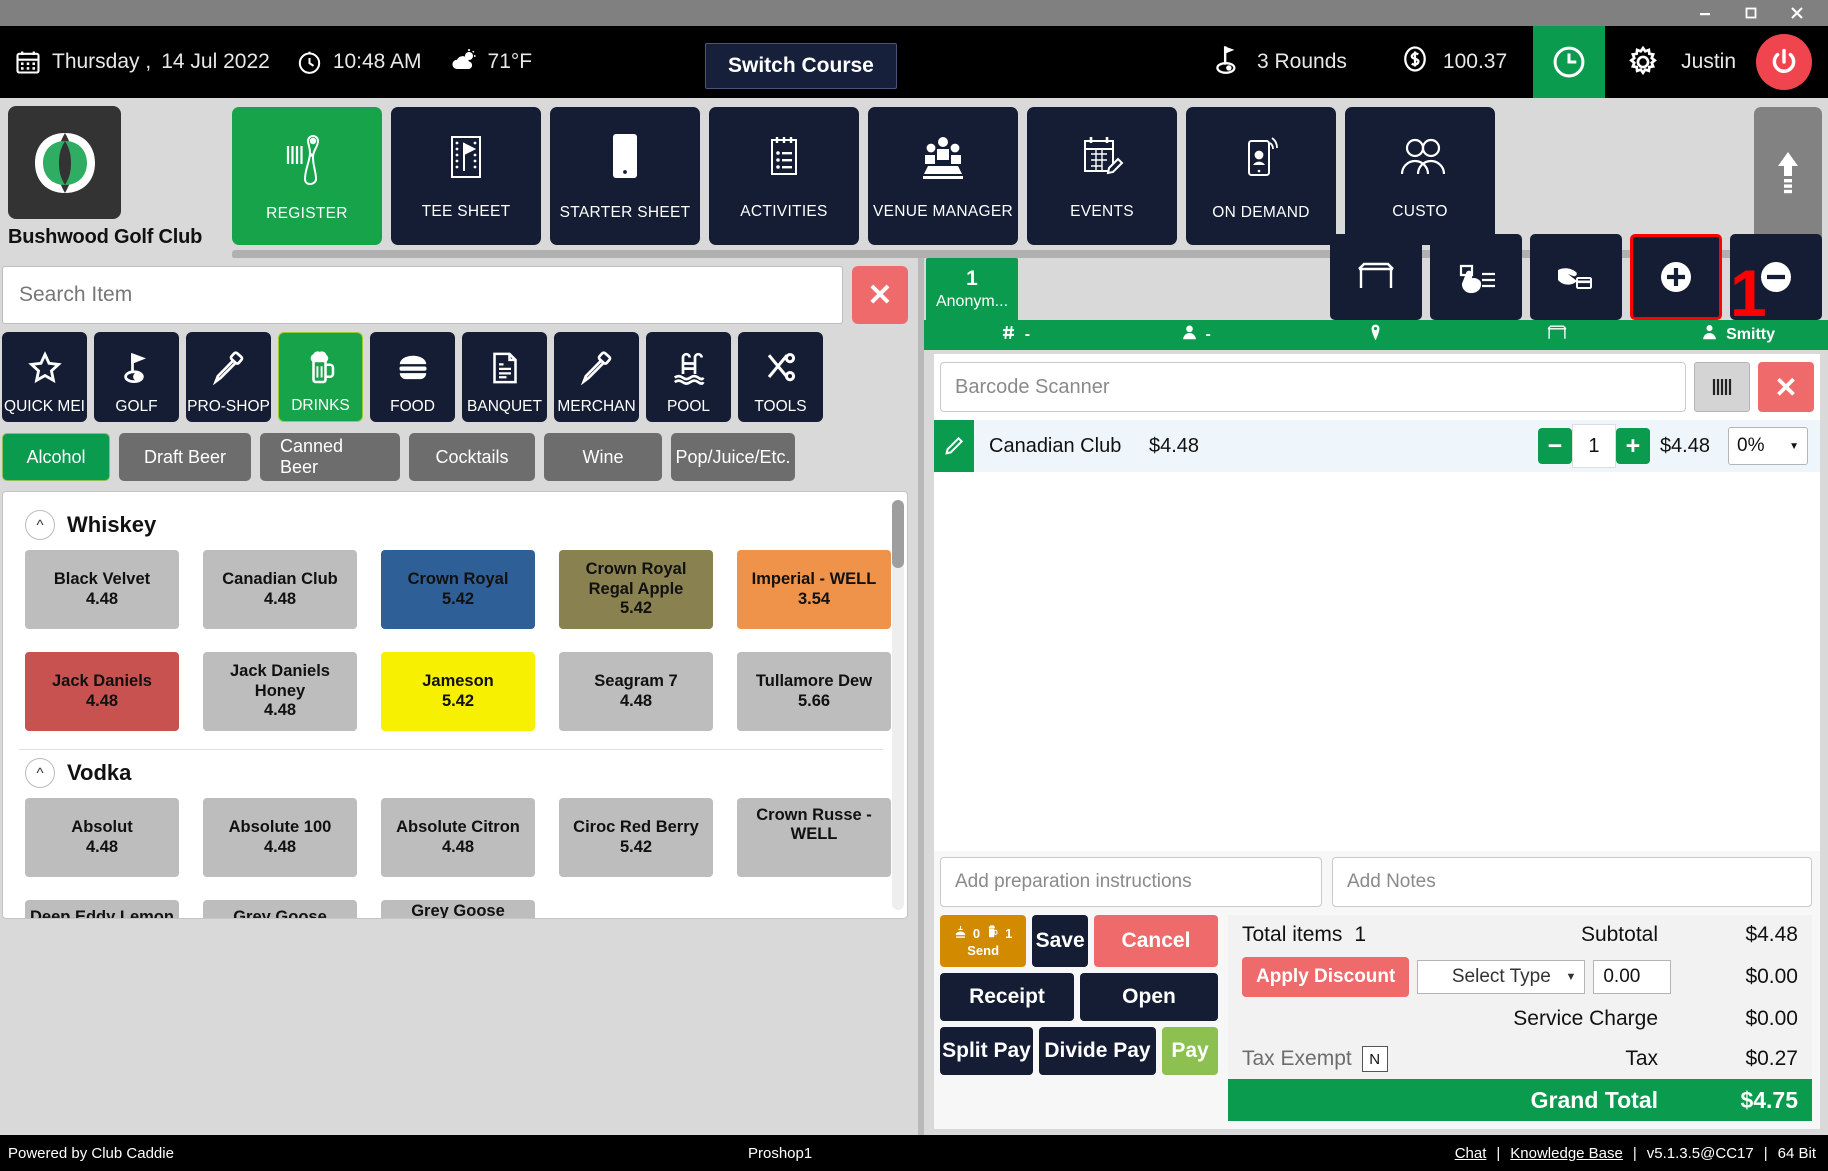 The width and height of the screenshot is (1828, 1171). What do you see at coordinates (228, 377) in the screenshot?
I see `category-pro-shop: PRO-SHOP` at bounding box center [228, 377].